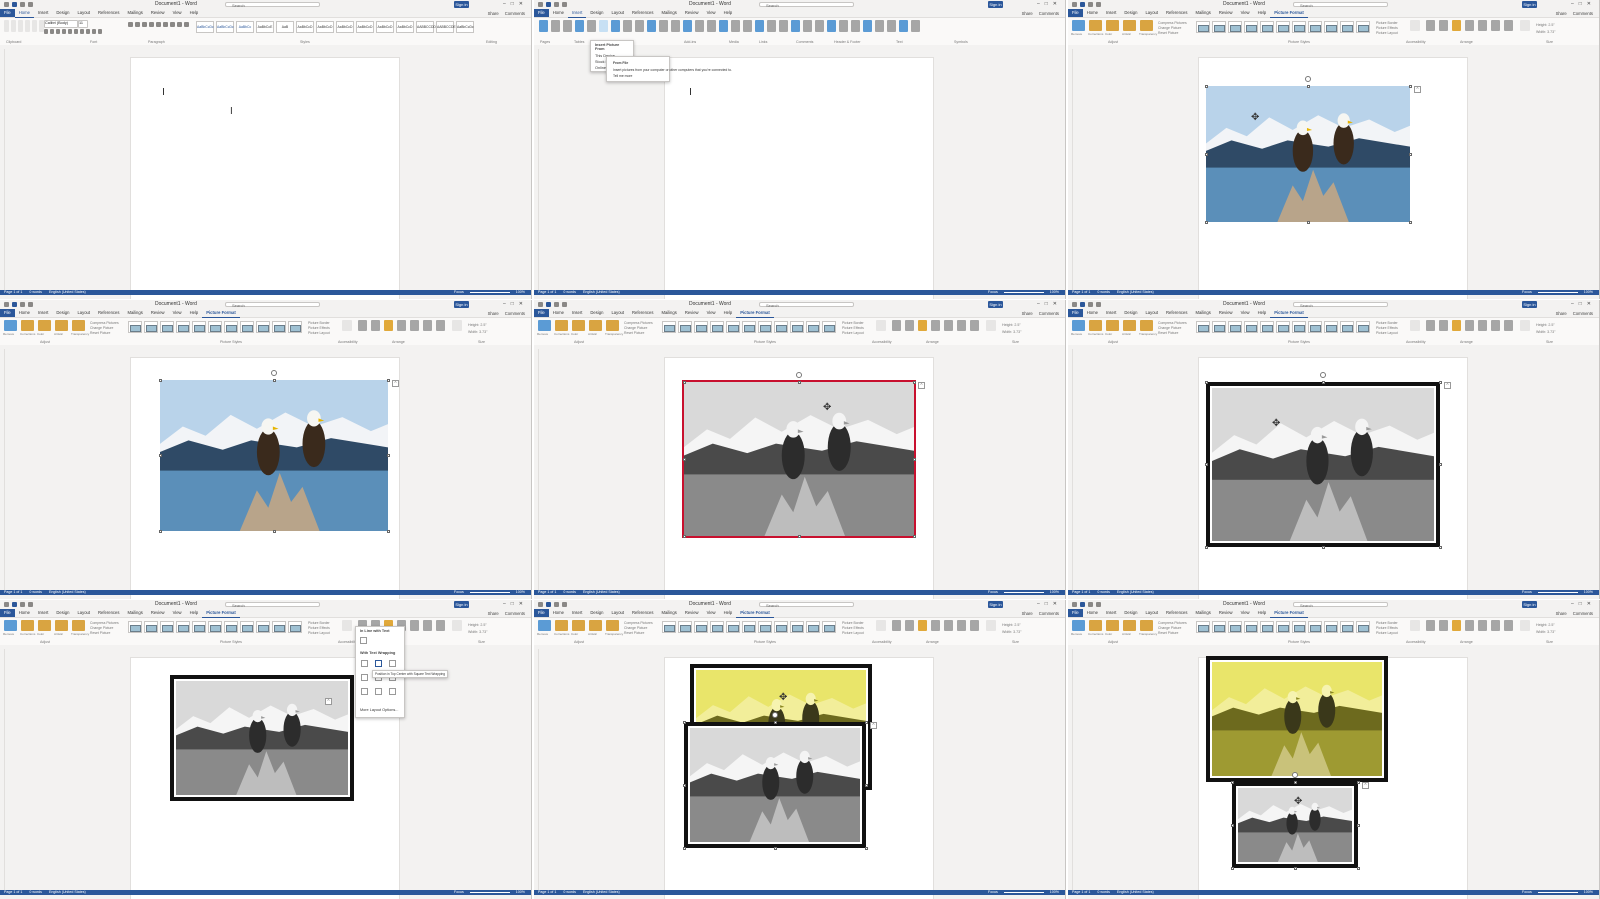 The width and height of the screenshot is (1600, 899). What do you see at coordinates (1011, 632) in the screenshot?
I see `width-field: Width: 3.73"` at bounding box center [1011, 632].